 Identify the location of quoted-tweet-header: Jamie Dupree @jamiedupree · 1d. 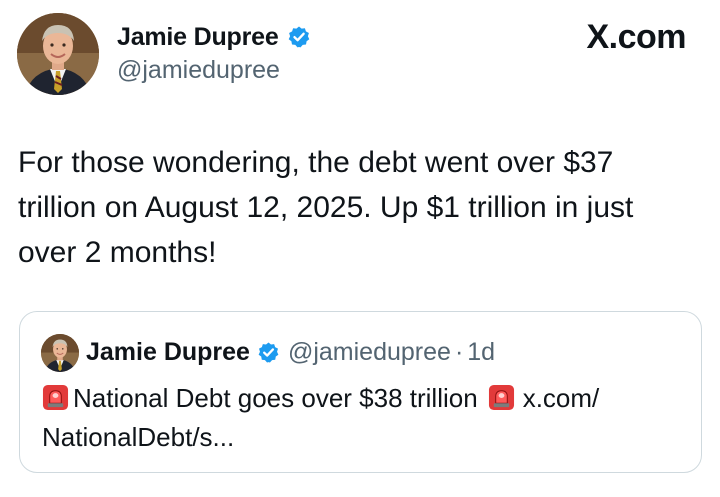
(290, 352).